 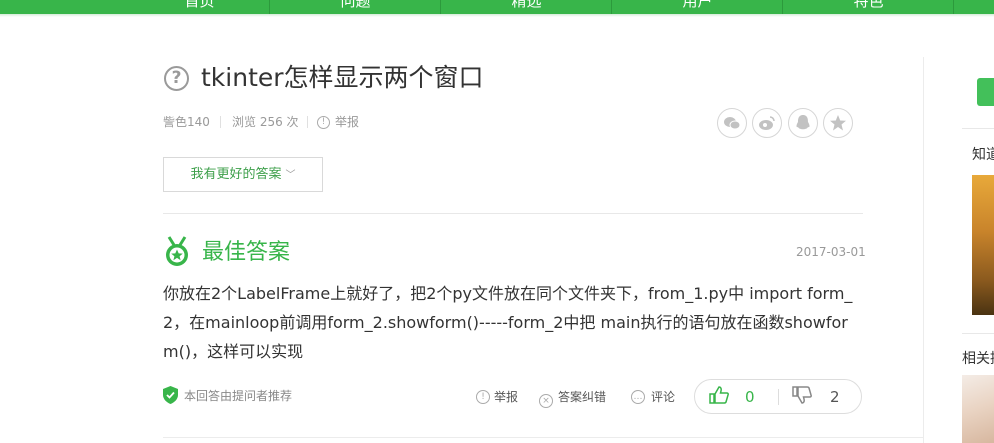 What do you see at coordinates (186, 122) in the screenshot?
I see `question-author: 訾色140` at bounding box center [186, 122].